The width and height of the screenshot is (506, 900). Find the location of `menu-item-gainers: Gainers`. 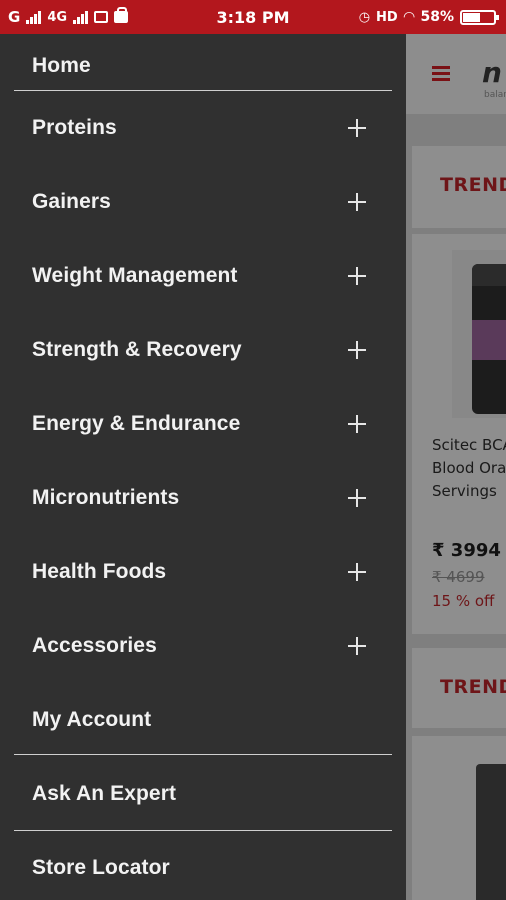

menu-item-gainers: Gainers is located at coordinates (203, 202).